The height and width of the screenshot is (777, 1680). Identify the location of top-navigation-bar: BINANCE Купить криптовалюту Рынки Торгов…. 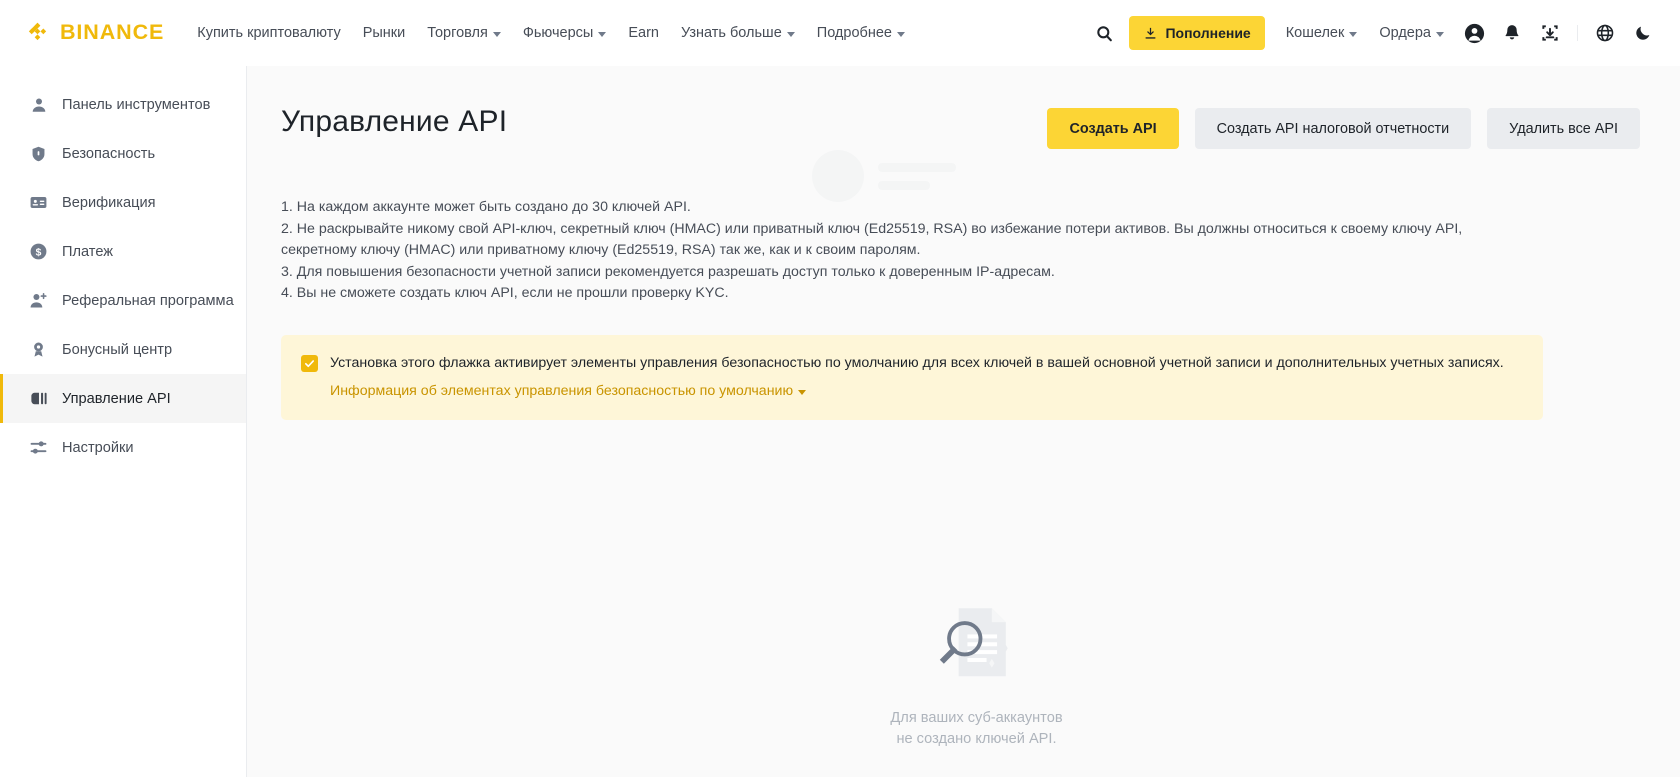
(840, 33).